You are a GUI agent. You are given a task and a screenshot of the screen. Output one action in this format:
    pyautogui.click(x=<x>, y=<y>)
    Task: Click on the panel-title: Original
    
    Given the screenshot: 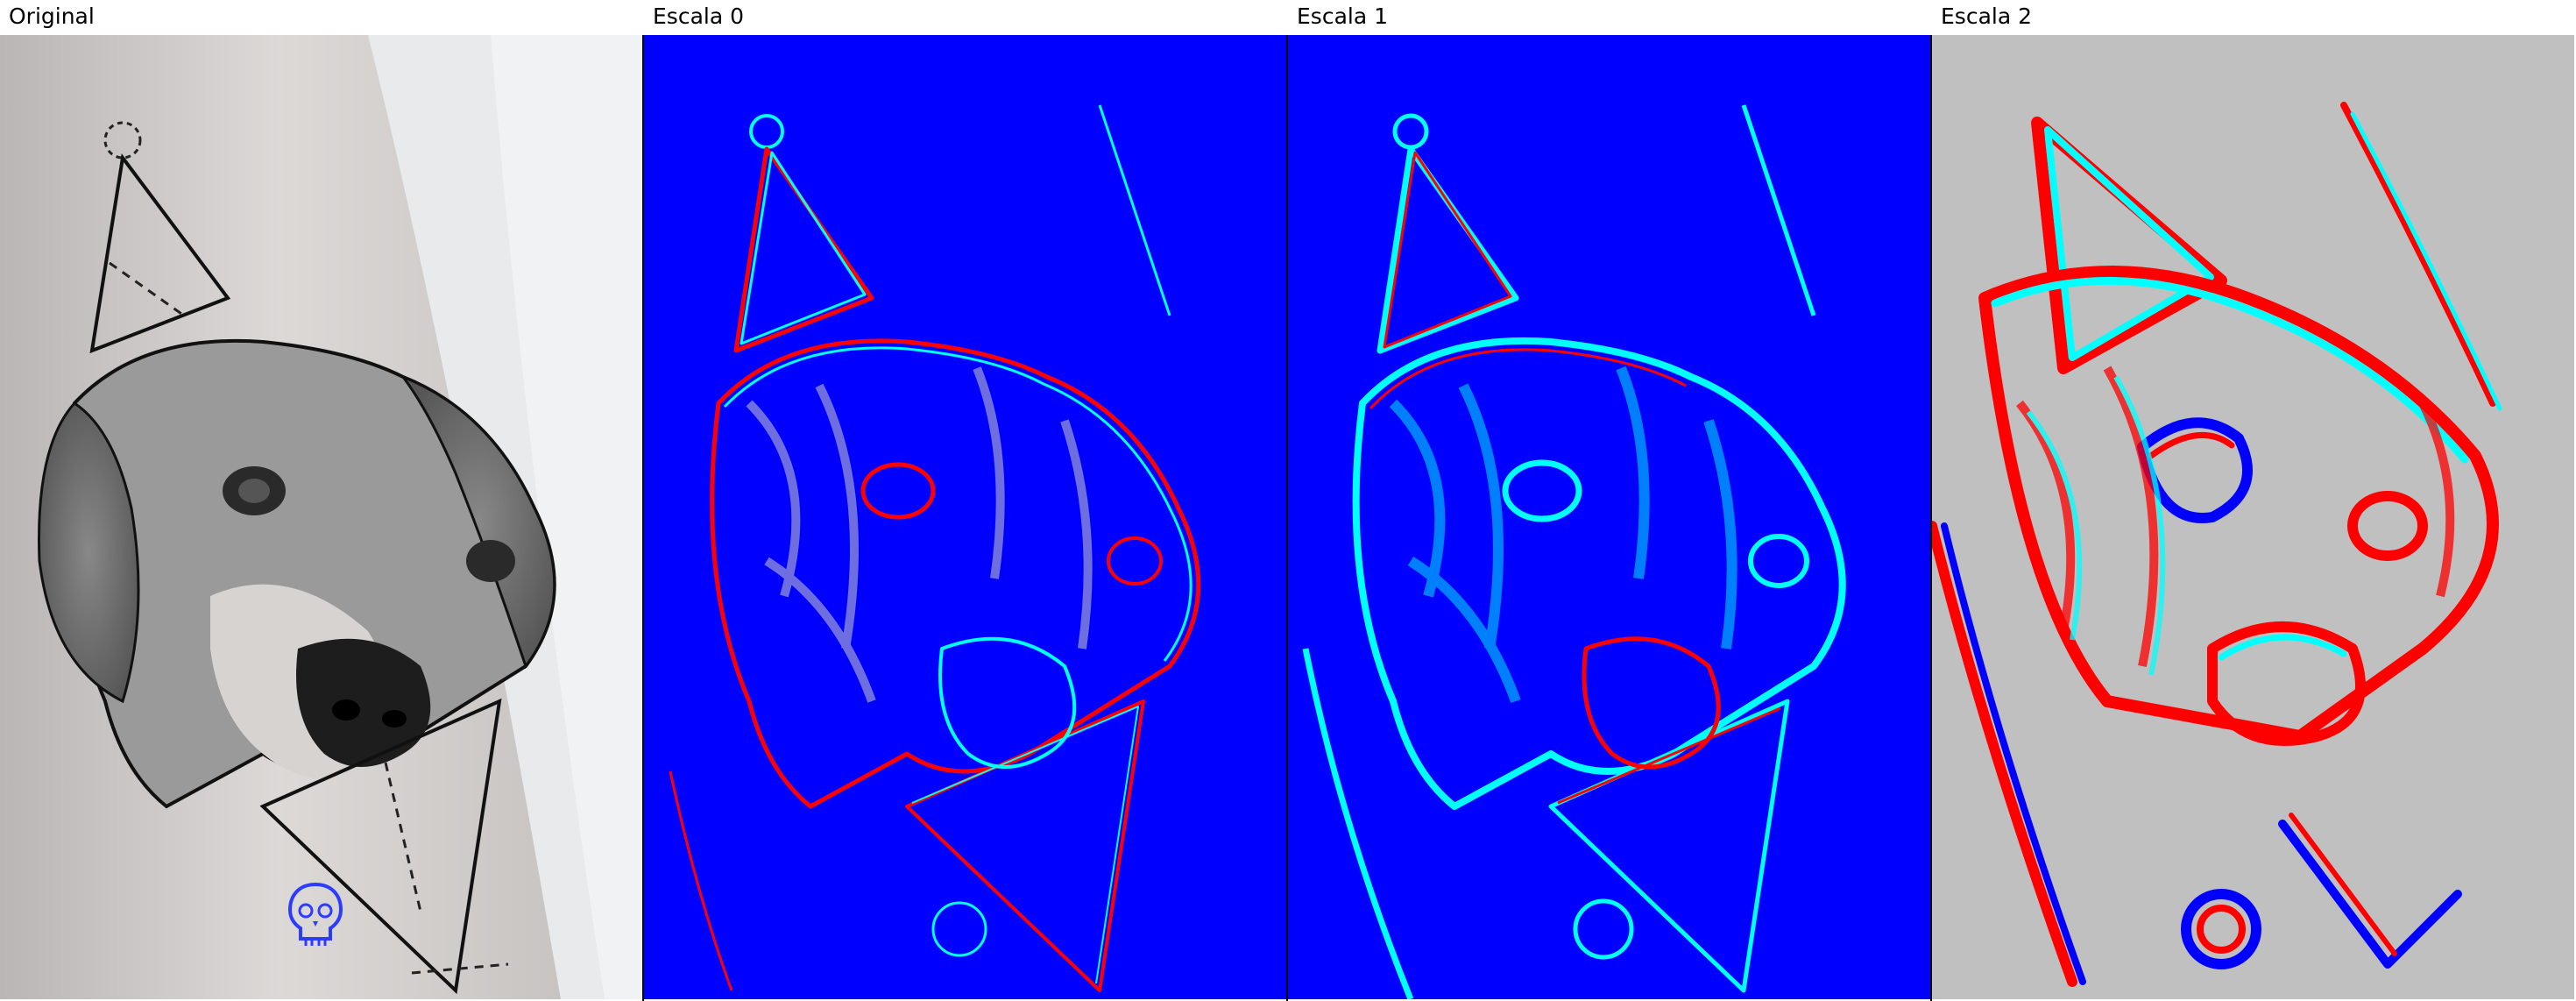 What is the action you would take?
    pyautogui.click(x=52, y=16)
    